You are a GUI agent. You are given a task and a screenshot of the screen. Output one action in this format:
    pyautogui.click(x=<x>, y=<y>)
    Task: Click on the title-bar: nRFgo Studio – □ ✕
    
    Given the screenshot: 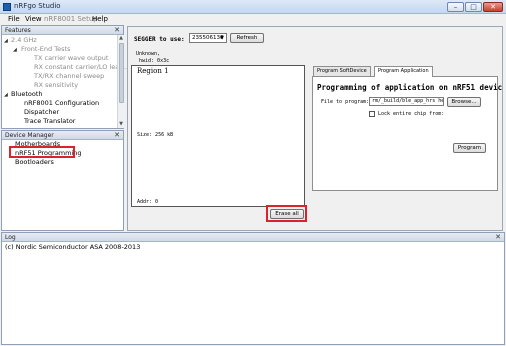 What is the action you would take?
    pyautogui.click(x=253, y=7)
    